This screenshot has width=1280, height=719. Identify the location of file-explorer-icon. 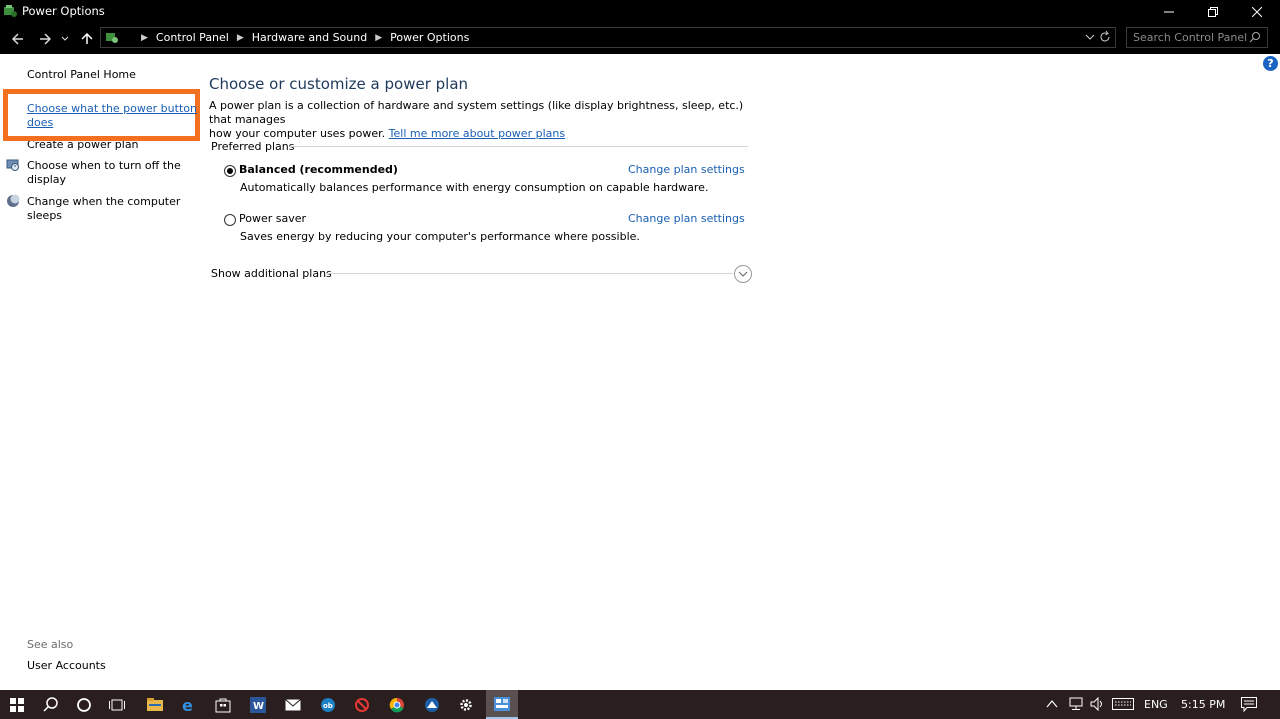
(155, 704).